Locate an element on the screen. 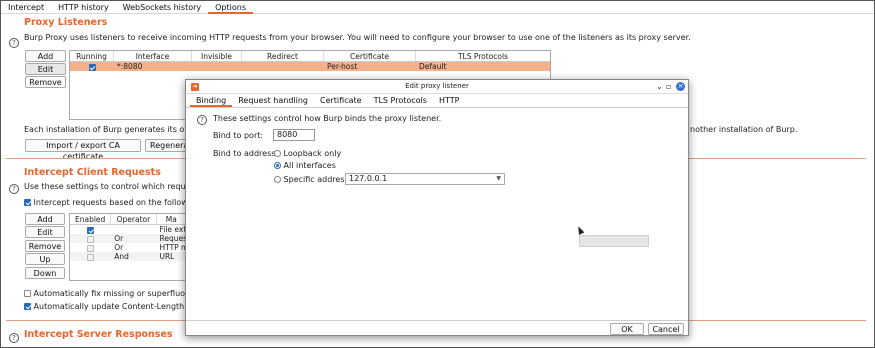 This screenshot has width=875, height=348. up-rule-button: Up is located at coordinates (45, 259).